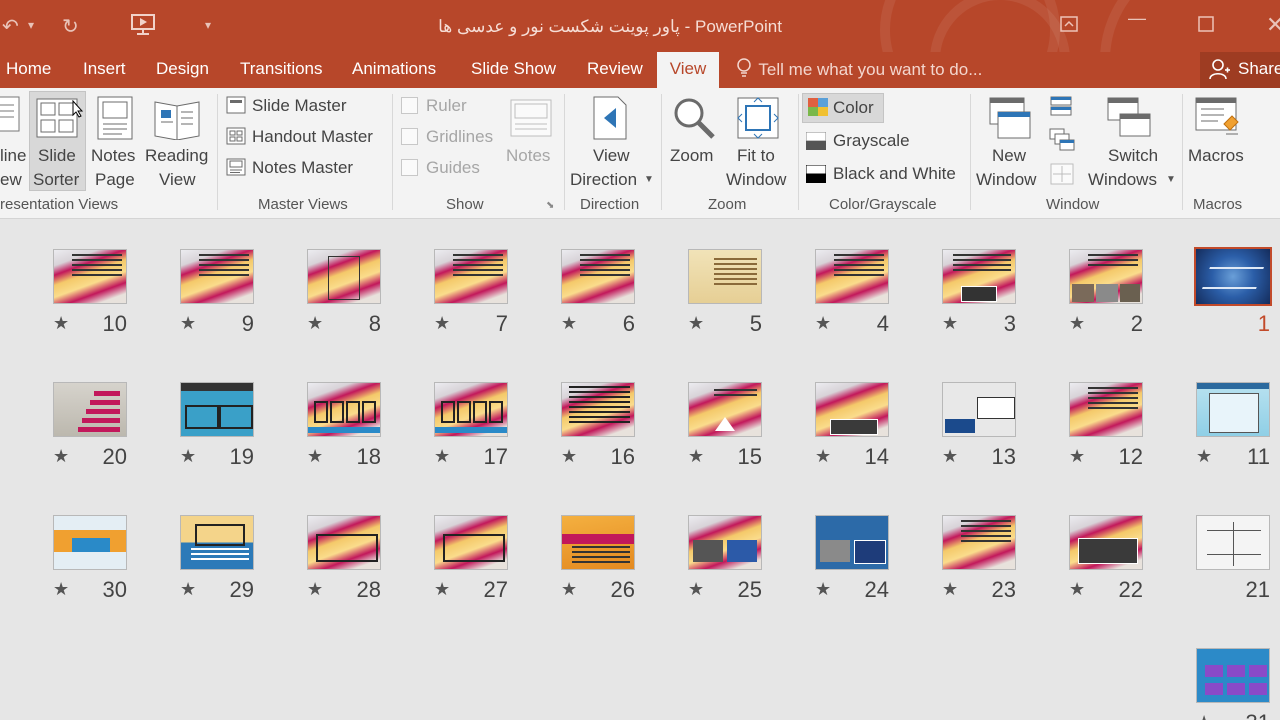 The image size is (1280, 720). Describe the element at coordinates (759, 142) in the screenshot. I see `fit-to-window-button: Fit to Window` at that location.